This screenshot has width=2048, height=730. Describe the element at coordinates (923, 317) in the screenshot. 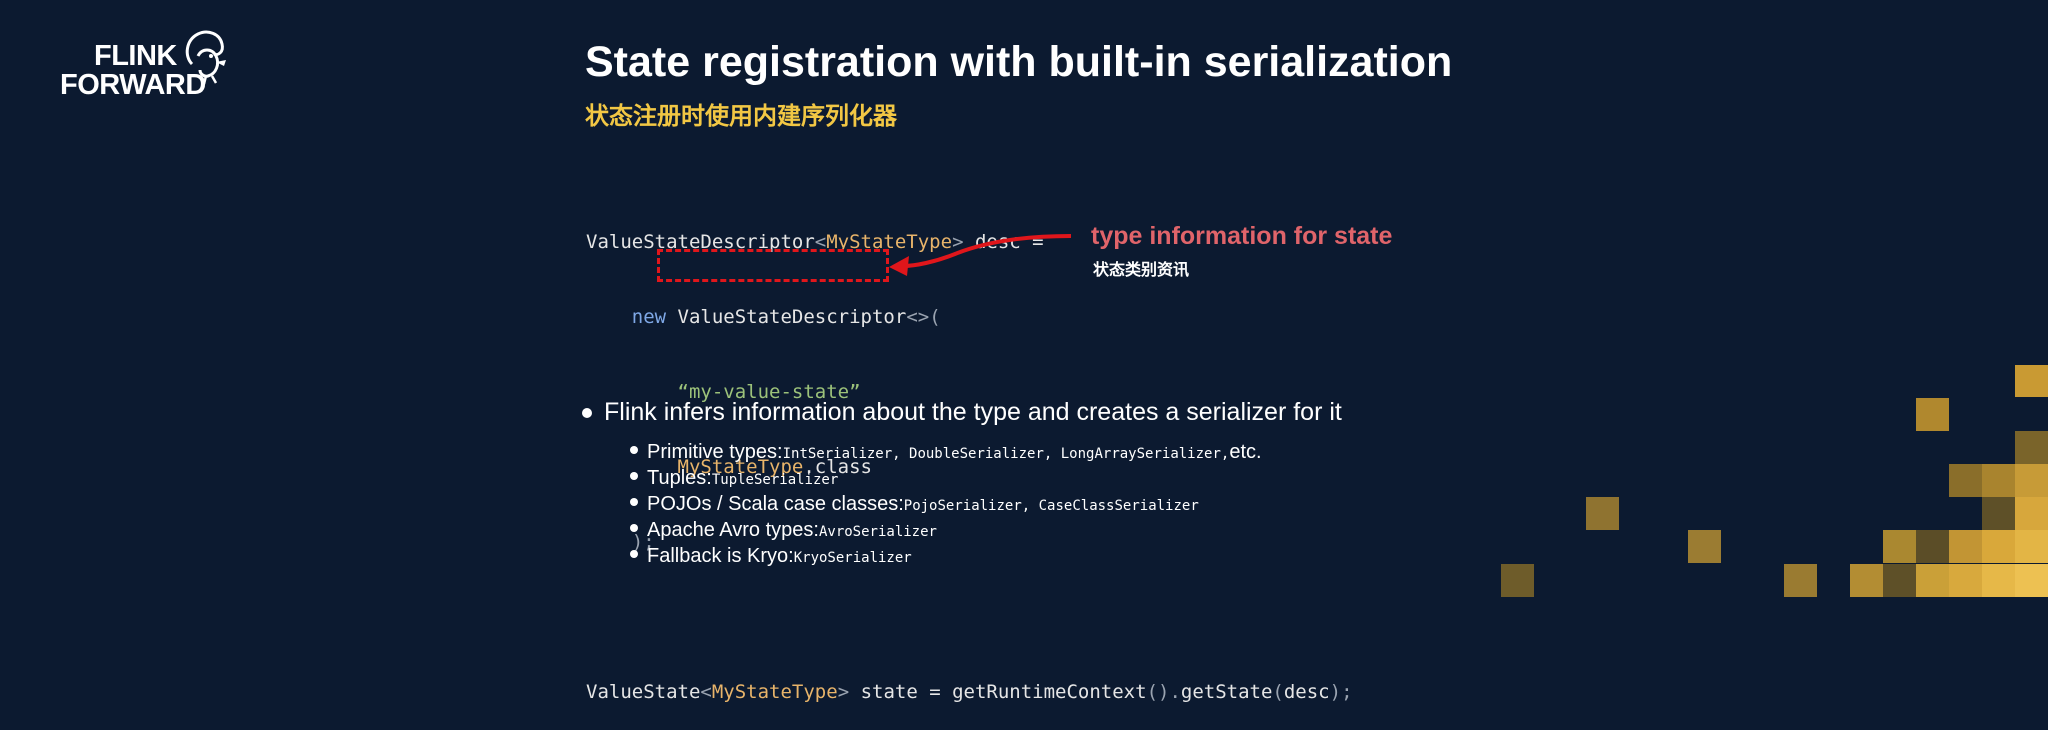

I see `code-token: <>(` at that location.